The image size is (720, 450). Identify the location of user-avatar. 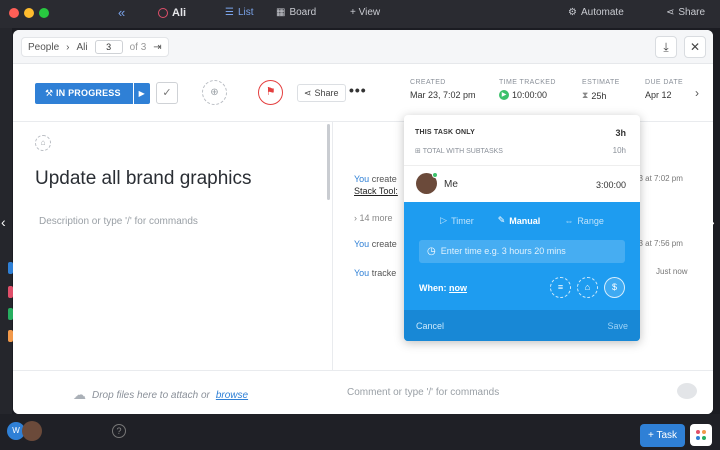
(32, 431).